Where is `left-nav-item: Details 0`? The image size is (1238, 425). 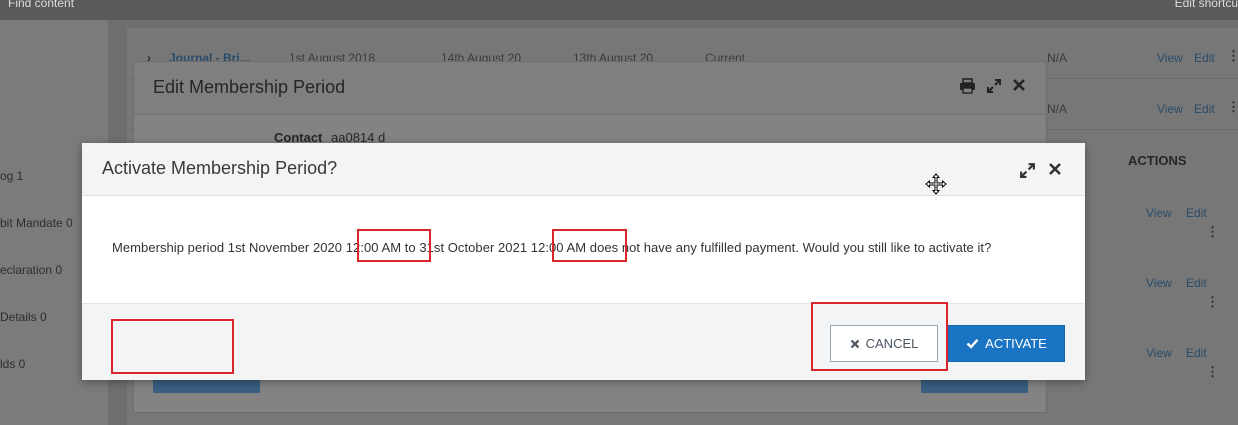
left-nav-item: Details 0 is located at coordinates (23, 317).